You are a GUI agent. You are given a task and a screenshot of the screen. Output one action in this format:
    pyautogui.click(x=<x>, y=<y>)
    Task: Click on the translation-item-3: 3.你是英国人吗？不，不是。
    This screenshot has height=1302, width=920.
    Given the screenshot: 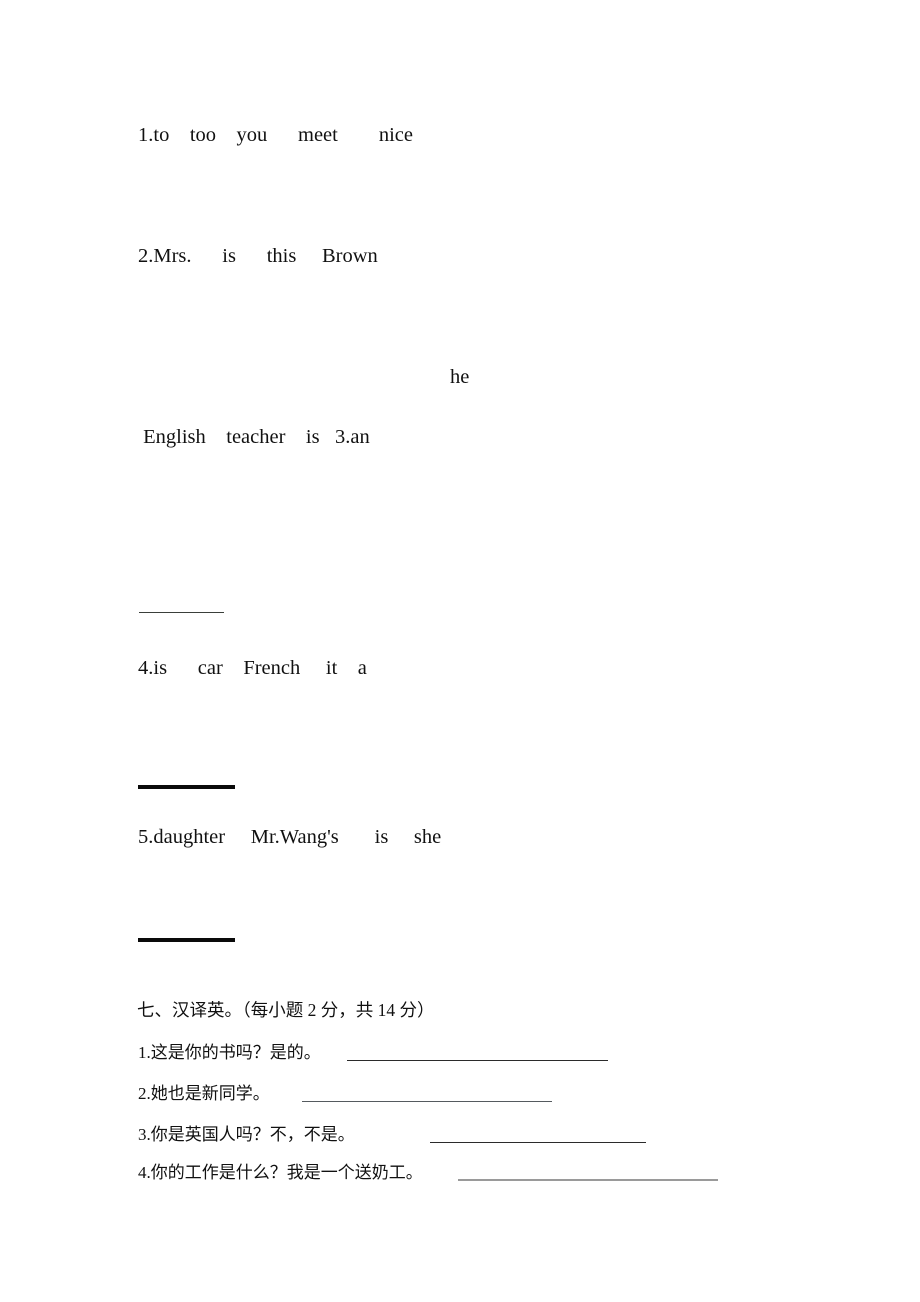 What is the action you would take?
    pyautogui.click(x=246, y=1134)
    